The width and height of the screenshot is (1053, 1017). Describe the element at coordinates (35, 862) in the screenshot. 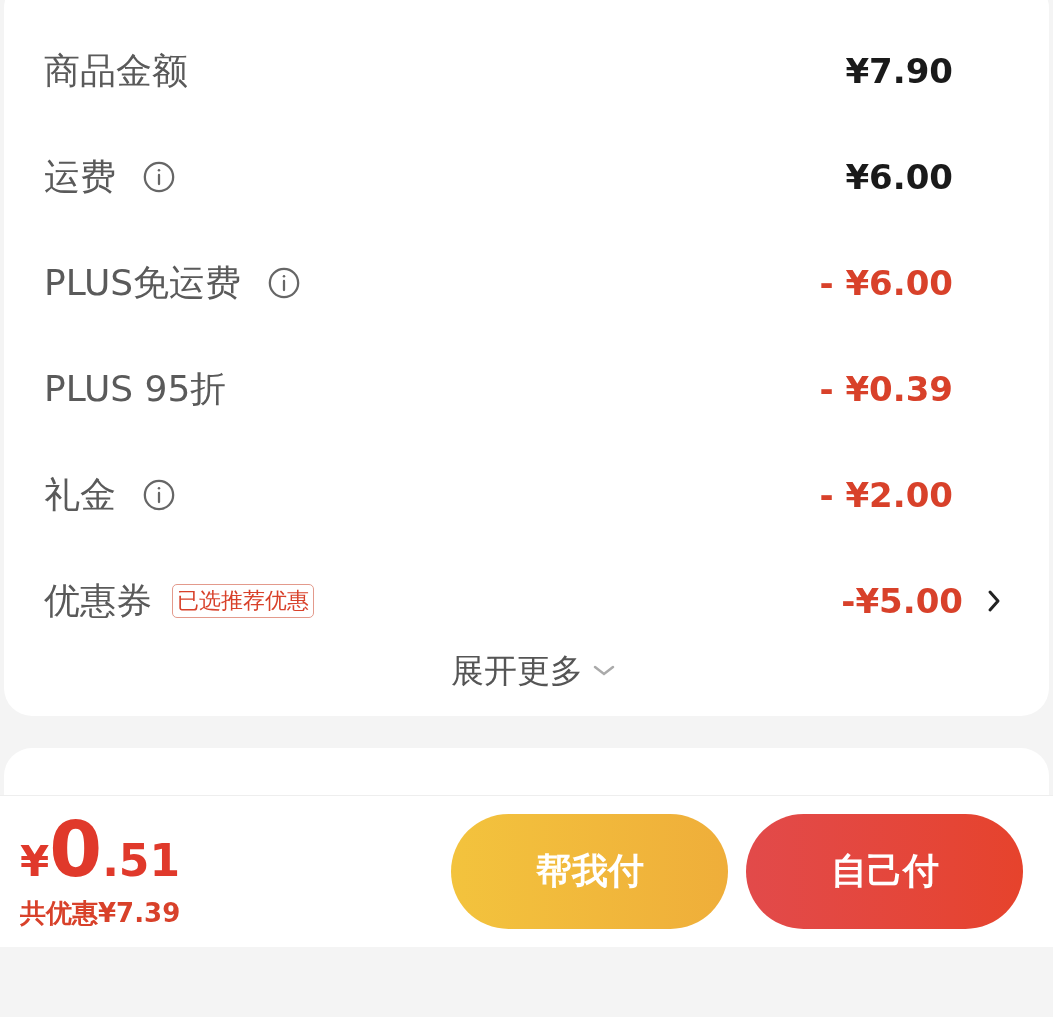

I see `currency-symbol: ¥` at that location.